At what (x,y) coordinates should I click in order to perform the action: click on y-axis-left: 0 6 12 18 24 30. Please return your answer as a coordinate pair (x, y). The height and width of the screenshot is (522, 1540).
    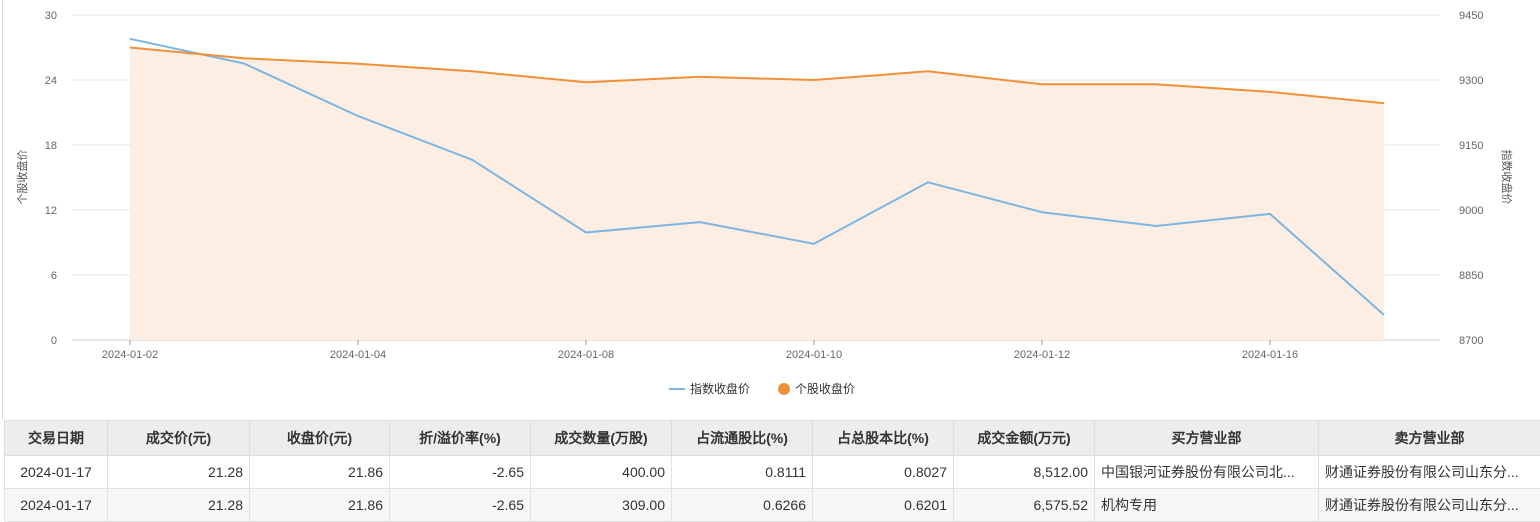
    Looking at the image, I should click on (51, 178).